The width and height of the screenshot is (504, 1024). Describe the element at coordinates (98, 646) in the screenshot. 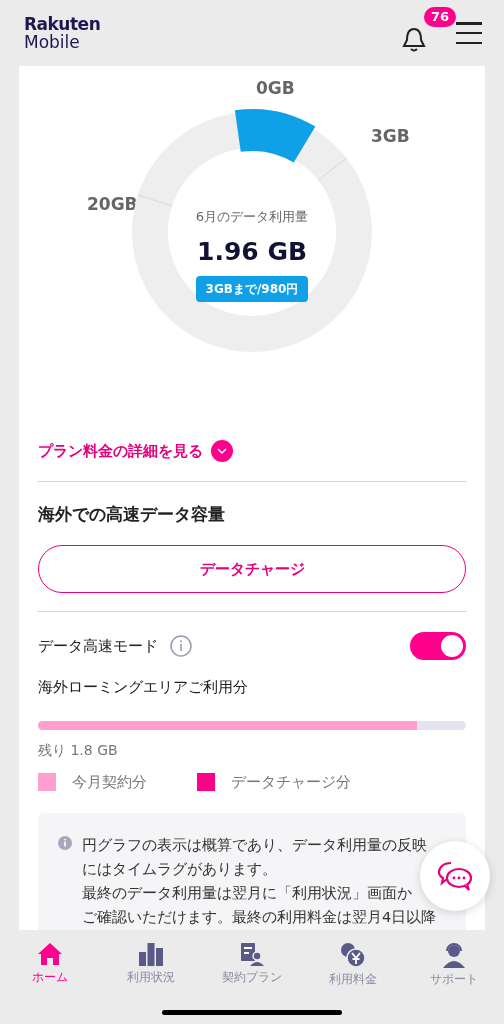

I see `high-speed-mode-label: データ高速モード` at that location.